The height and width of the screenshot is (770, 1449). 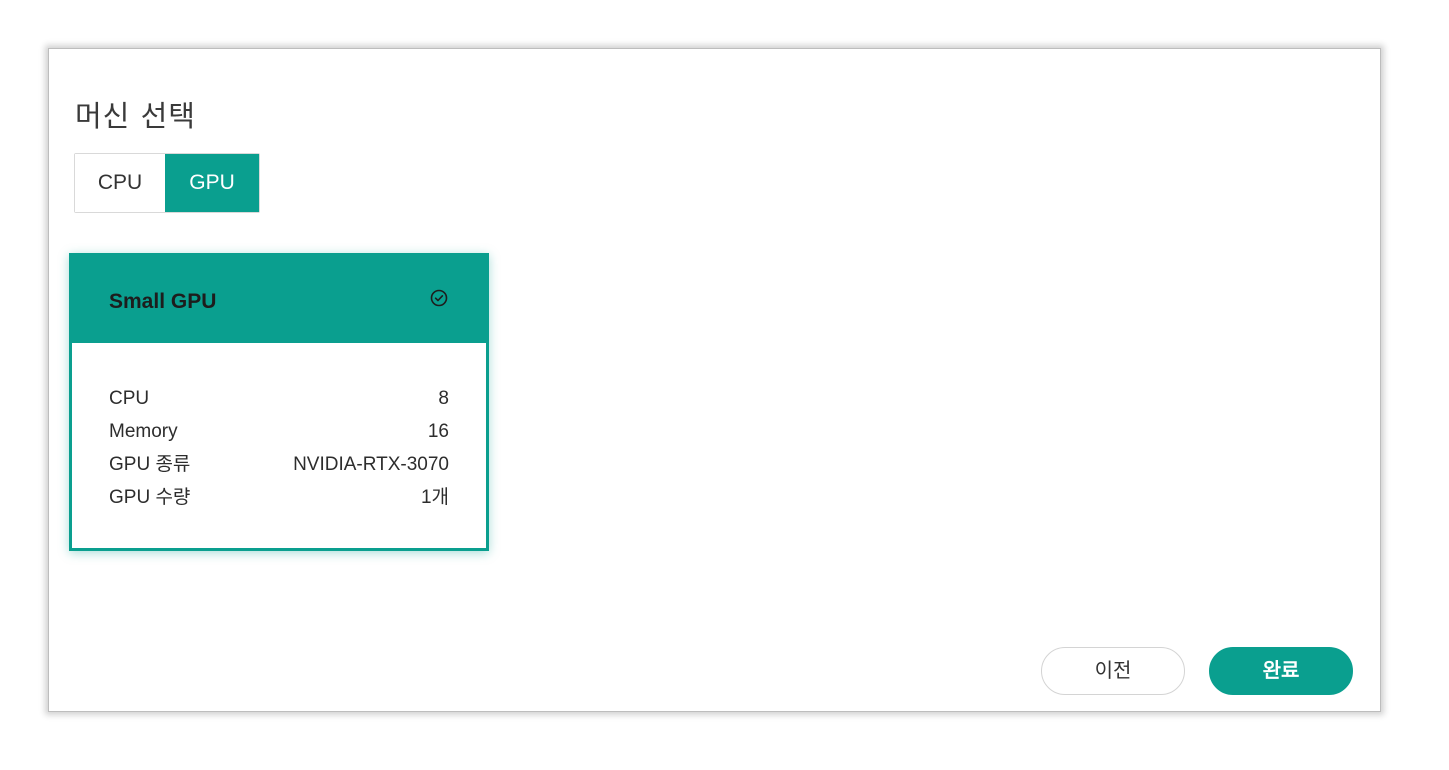 What do you see at coordinates (371, 464) in the screenshot?
I see `spec-value: NVIDIA-RTX-3070` at bounding box center [371, 464].